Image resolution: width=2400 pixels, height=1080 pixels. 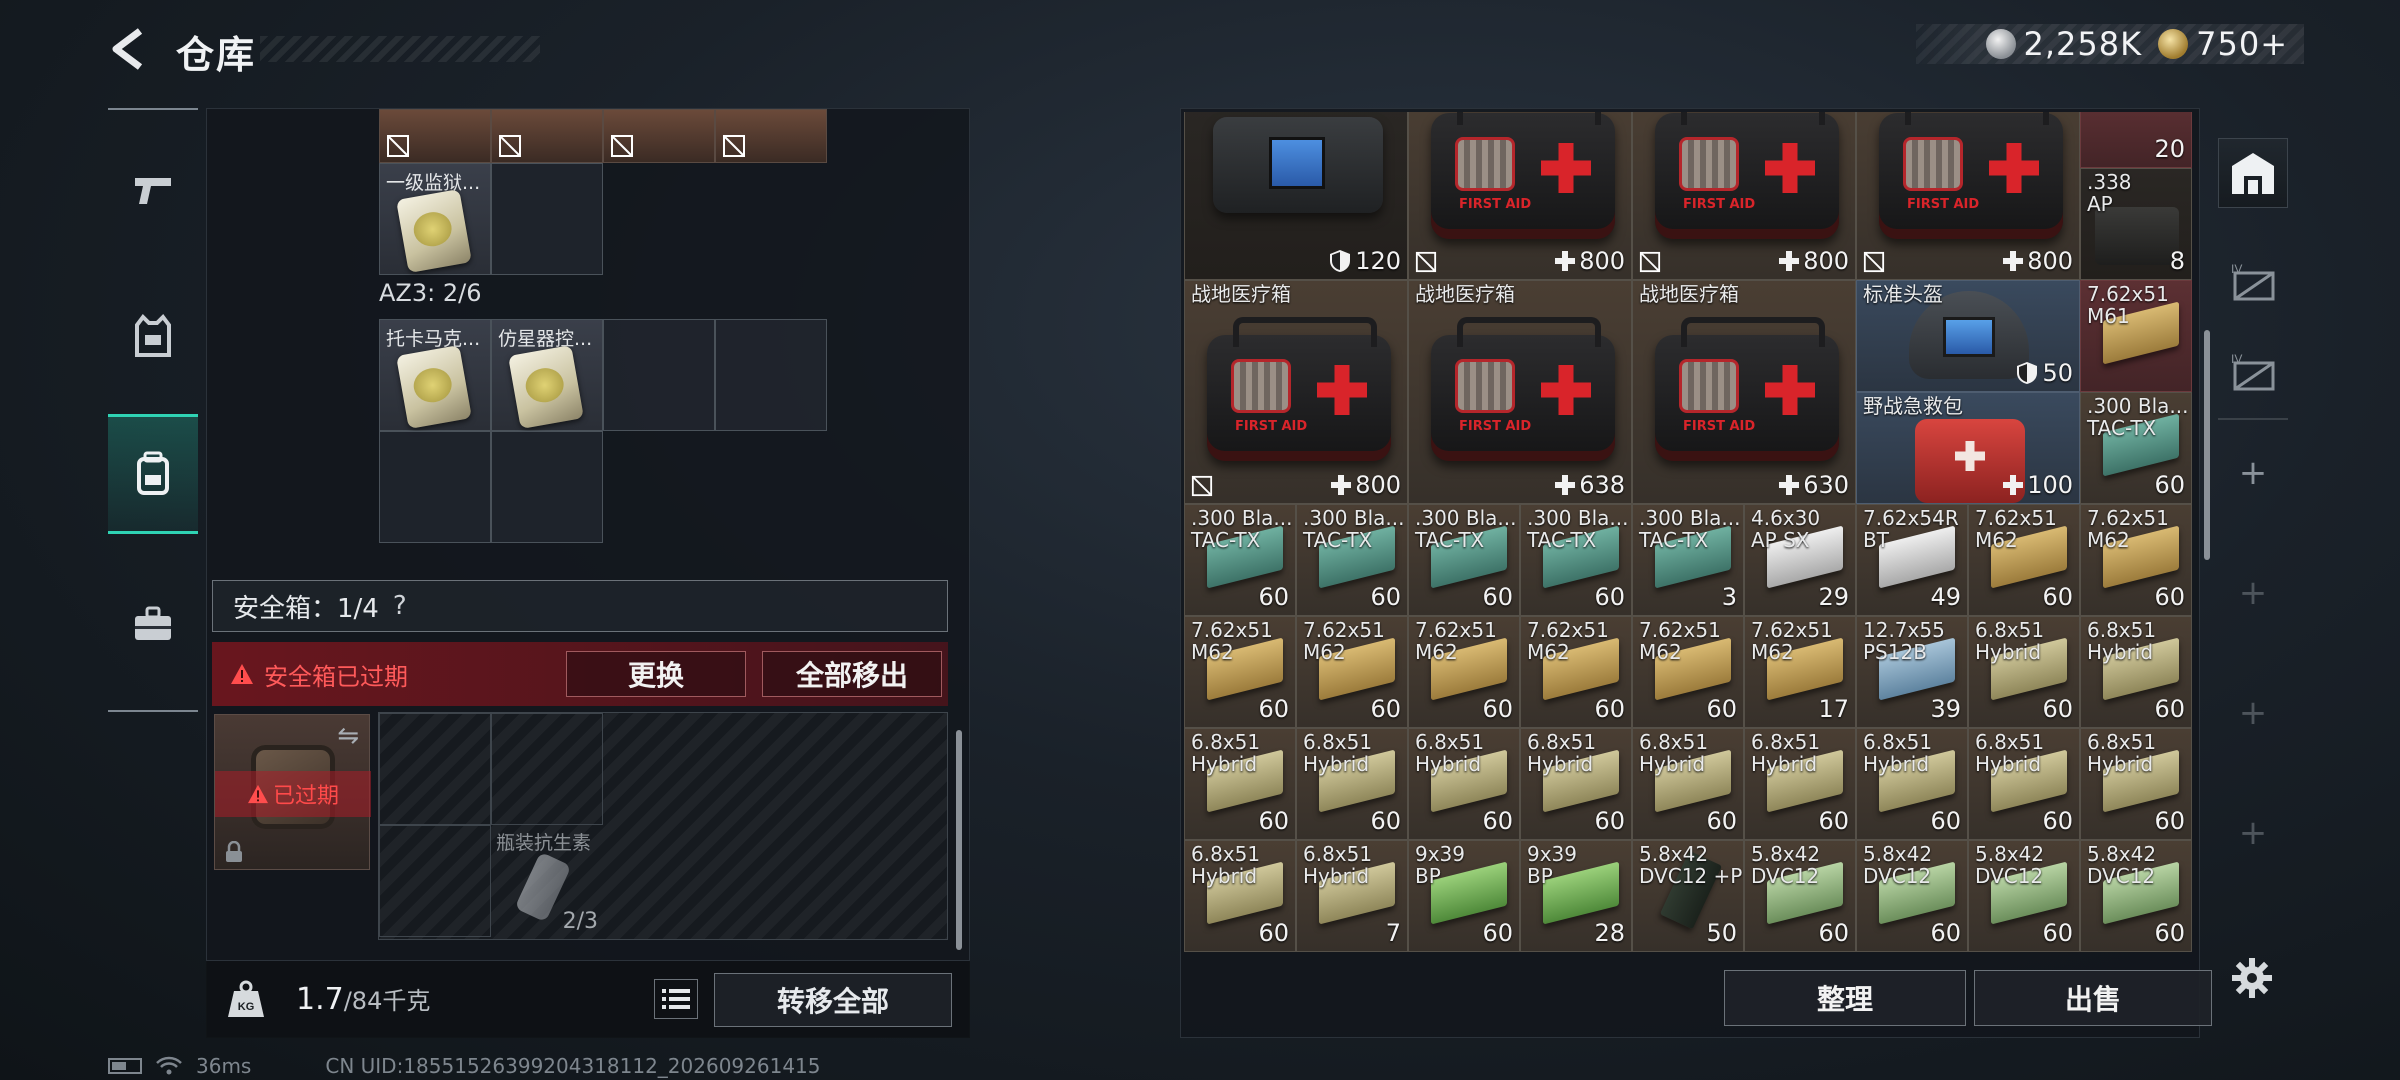 What do you see at coordinates (2136, 140) in the screenshot?
I see `stash-item: 20` at bounding box center [2136, 140].